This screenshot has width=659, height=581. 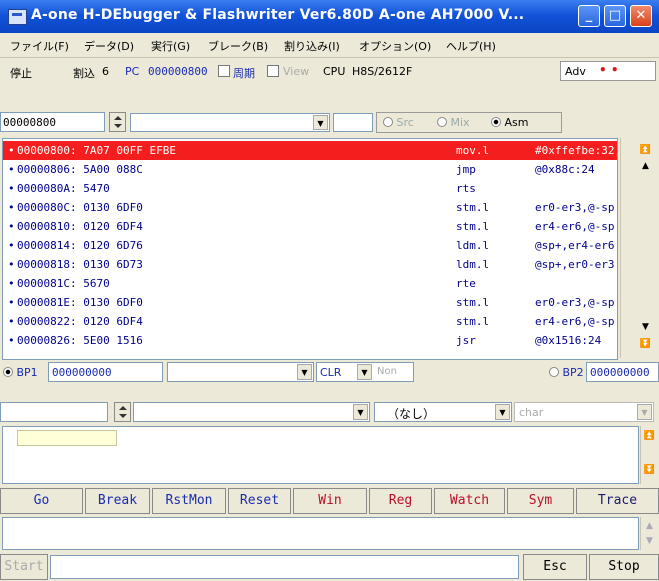 I want to click on bp1-symbol-combo: ▼, so click(x=240, y=372).